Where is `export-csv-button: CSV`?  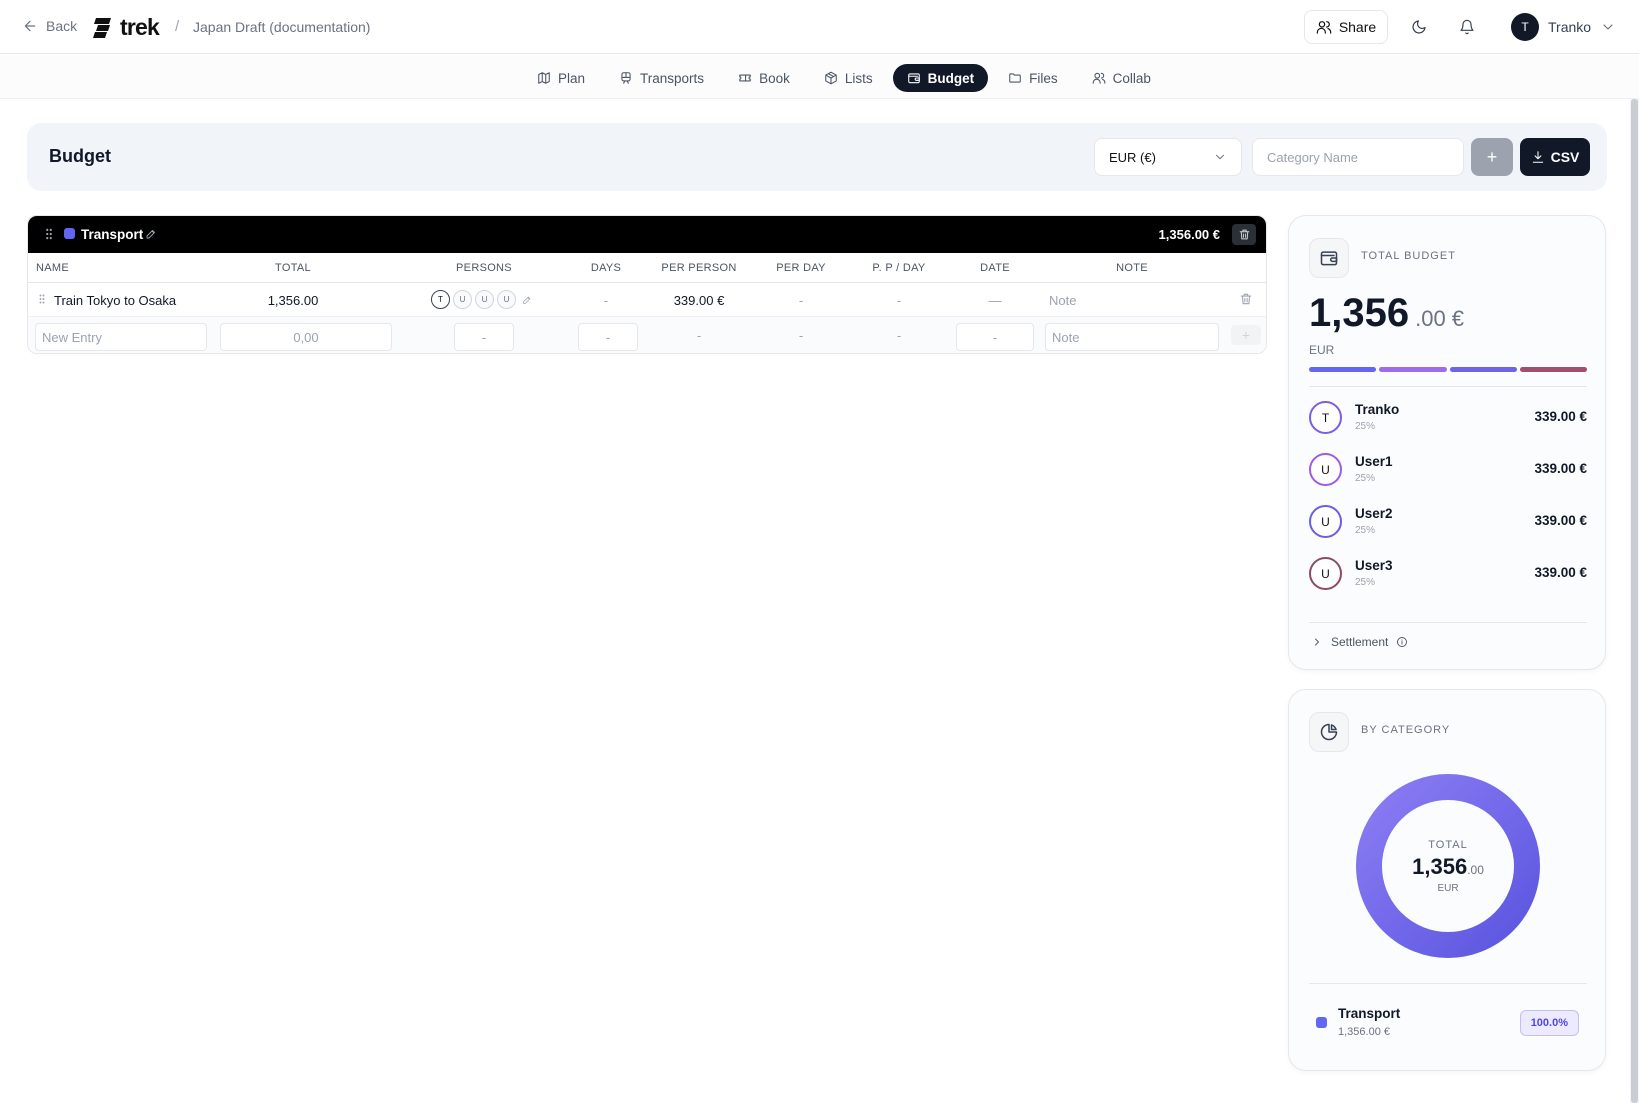 export-csv-button: CSV is located at coordinates (1555, 157).